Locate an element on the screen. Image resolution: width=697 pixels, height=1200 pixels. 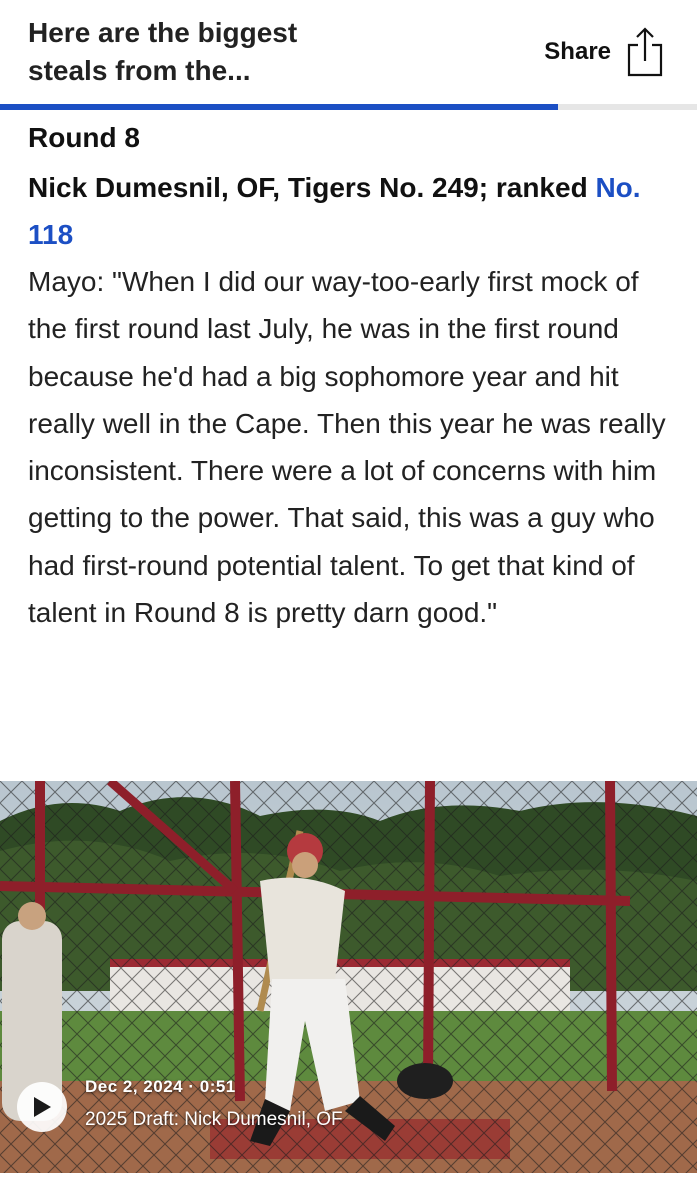
share-button: Share is located at coordinates (604, 52).